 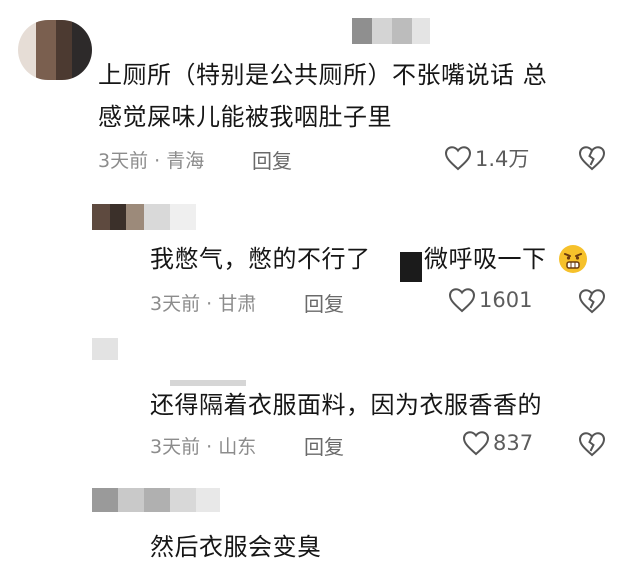 What do you see at coordinates (346, 405) in the screenshot?
I see `comment-text: 还得隔着衣服面料，因为衣服香香的` at bounding box center [346, 405].